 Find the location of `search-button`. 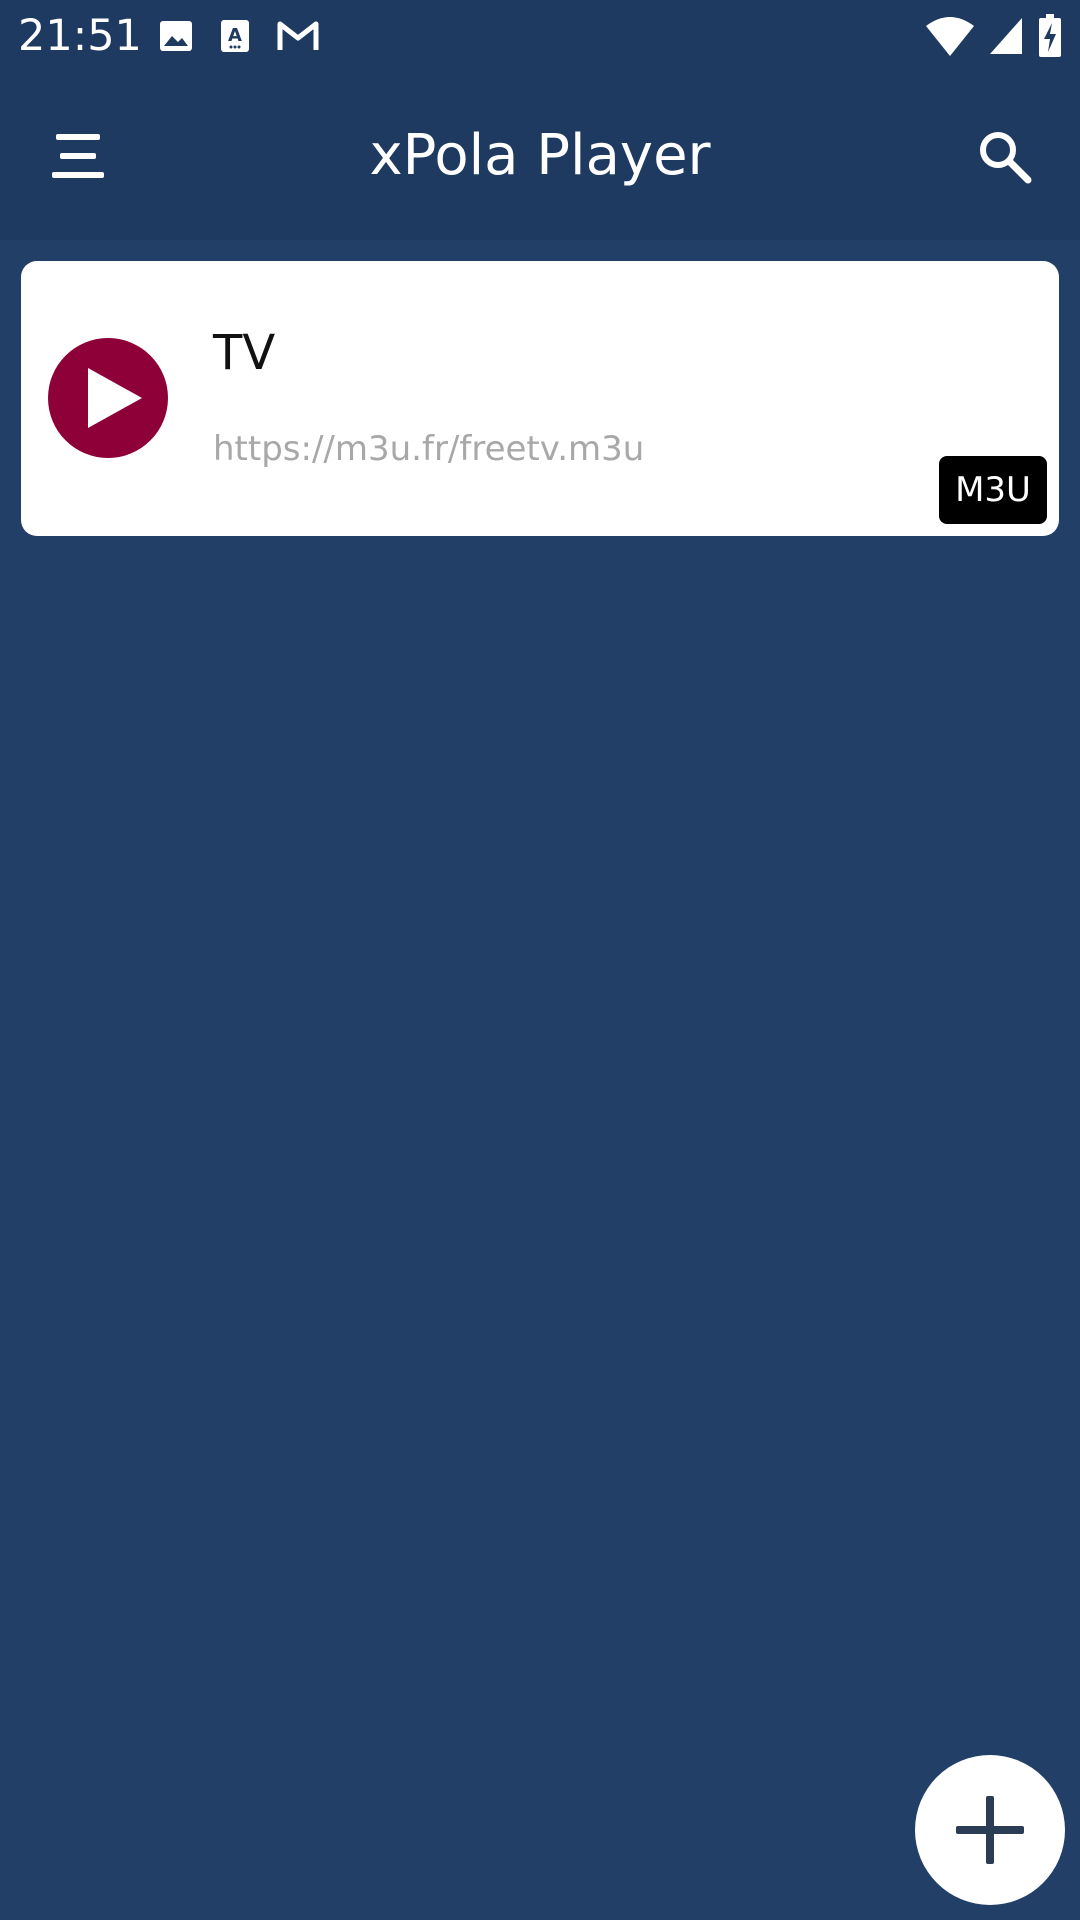

search-button is located at coordinates (1004, 156).